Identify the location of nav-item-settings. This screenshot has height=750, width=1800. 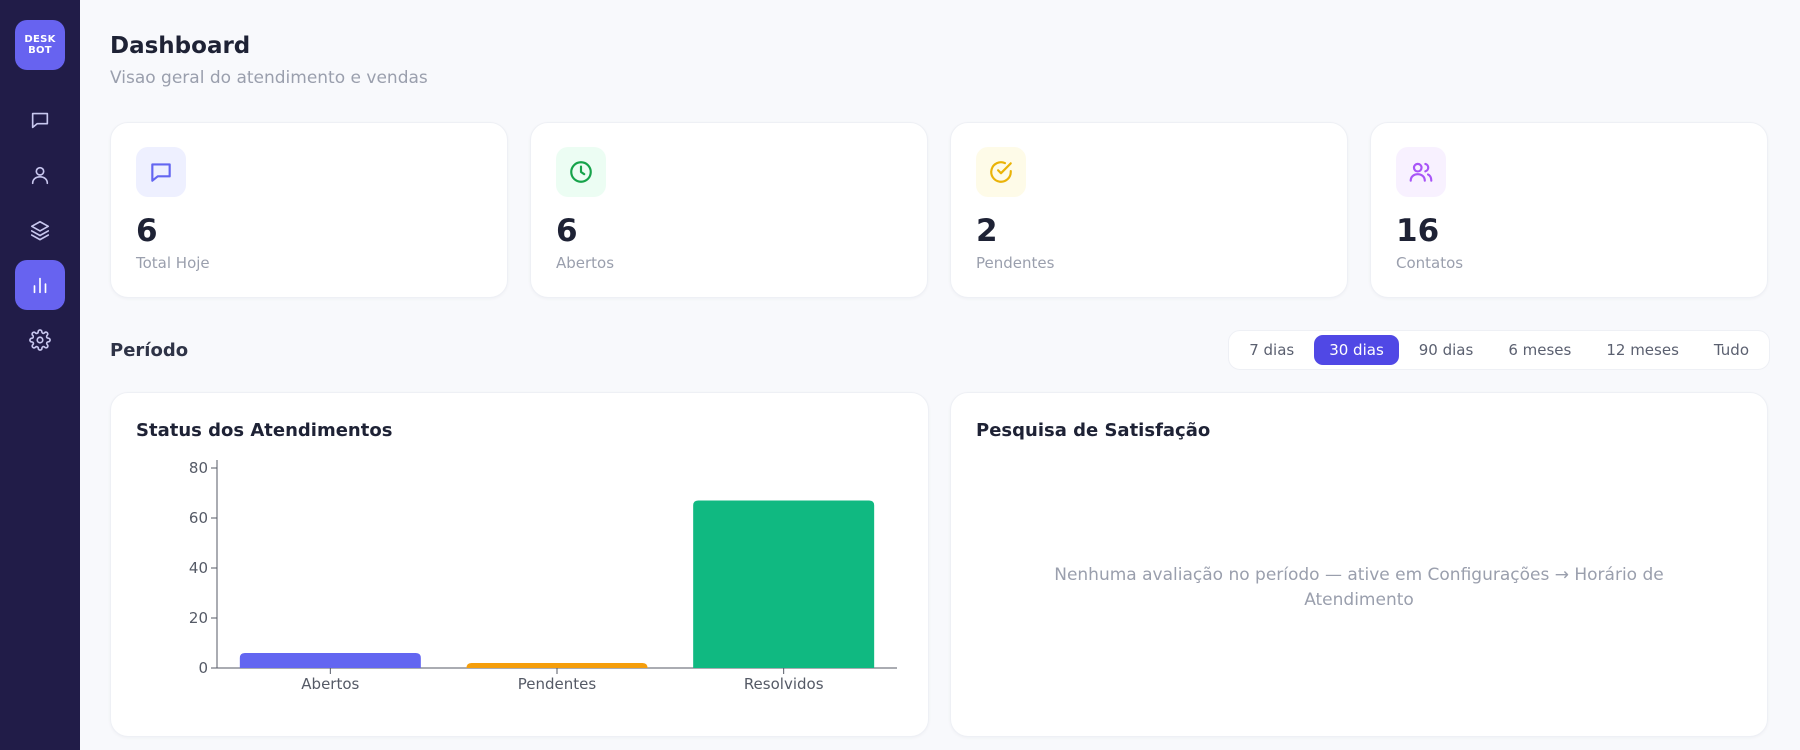
(40, 340).